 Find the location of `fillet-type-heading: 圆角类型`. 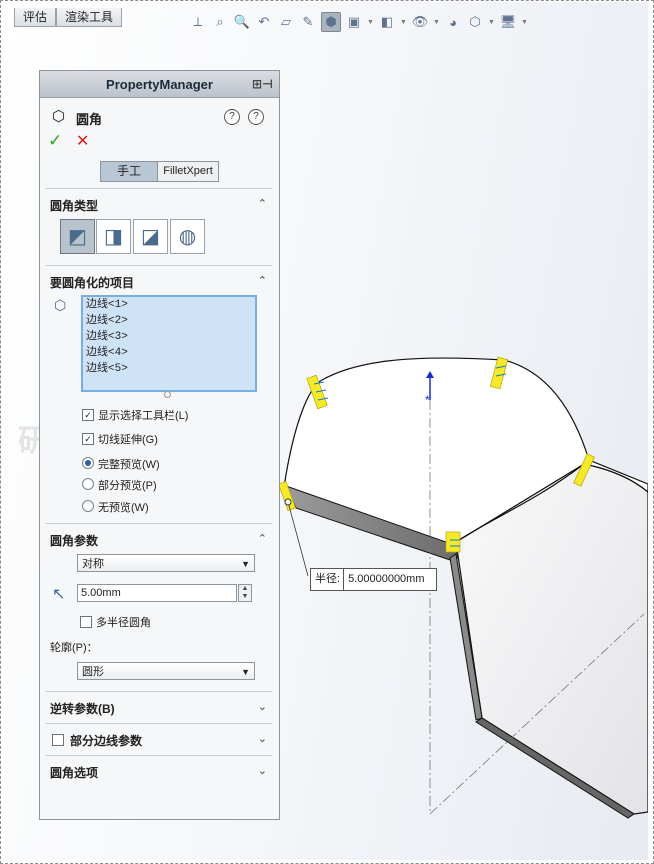

fillet-type-heading: 圆角类型 is located at coordinates (74, 205).